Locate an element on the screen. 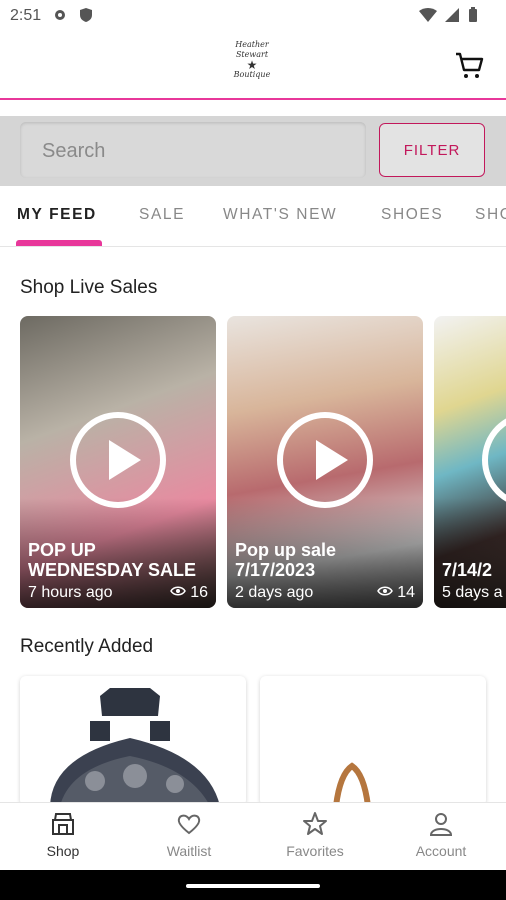 The image size is (506, 900). status-bar: 2:51 is located at coordinates (253, 16).